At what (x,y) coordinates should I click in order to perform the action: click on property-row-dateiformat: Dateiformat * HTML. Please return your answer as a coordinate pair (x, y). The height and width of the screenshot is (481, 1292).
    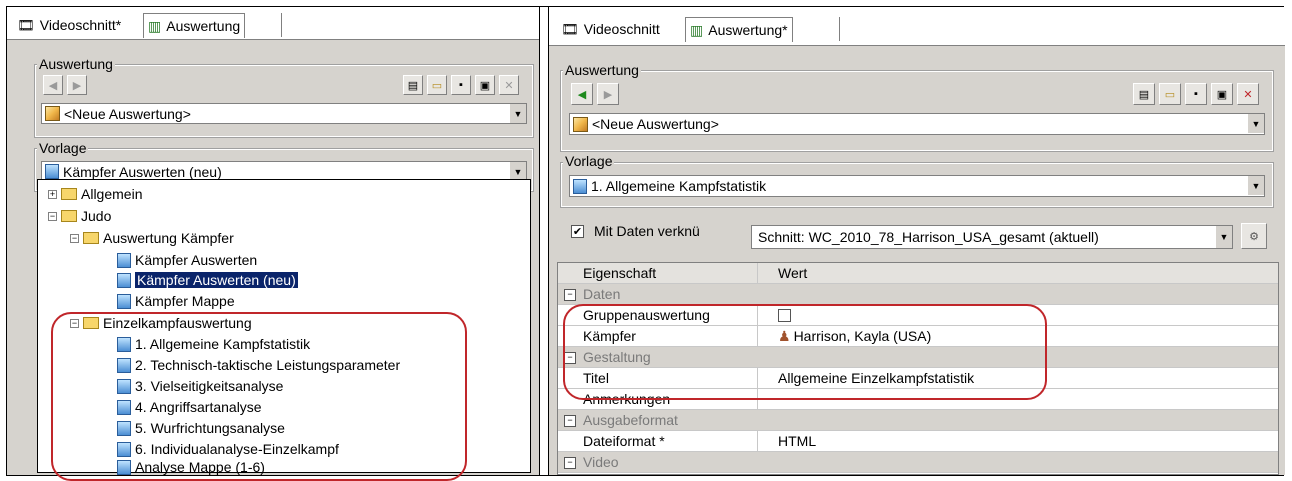
    Looking at the image, I should click on (918, 441).